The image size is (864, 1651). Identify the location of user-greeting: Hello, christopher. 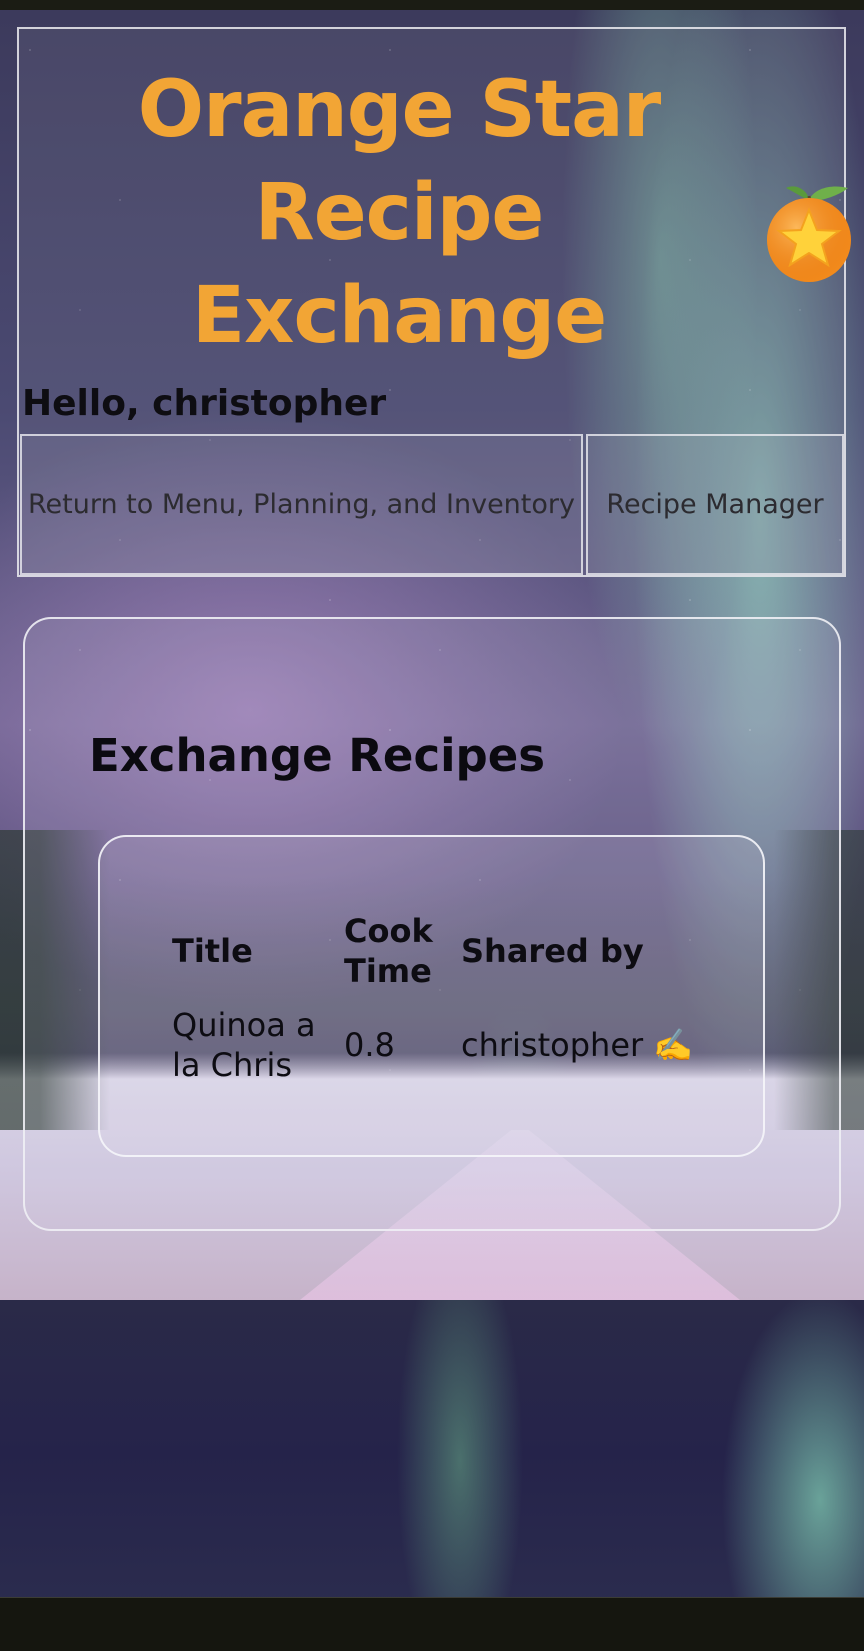
(204, 403).